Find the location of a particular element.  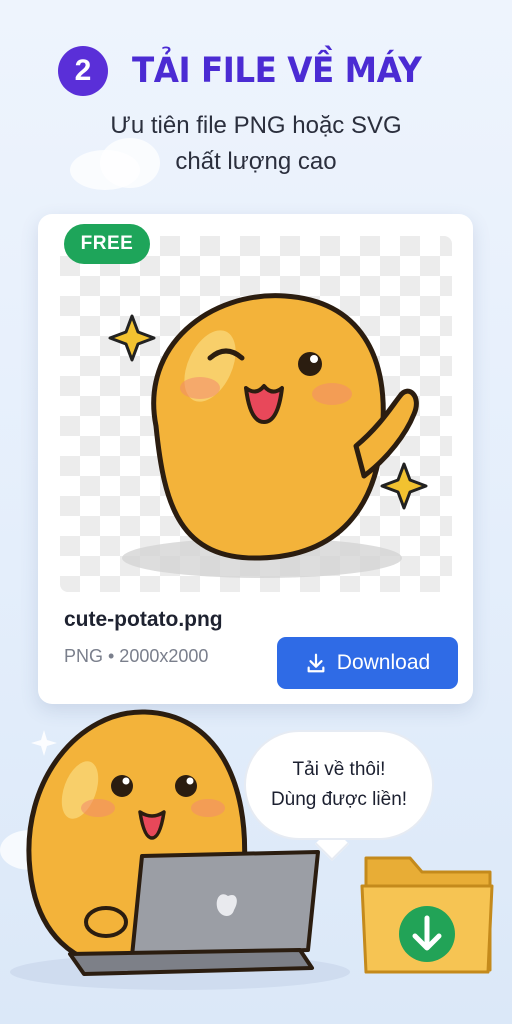

step-number-badge: 2 is located at coordinates (83, 71).